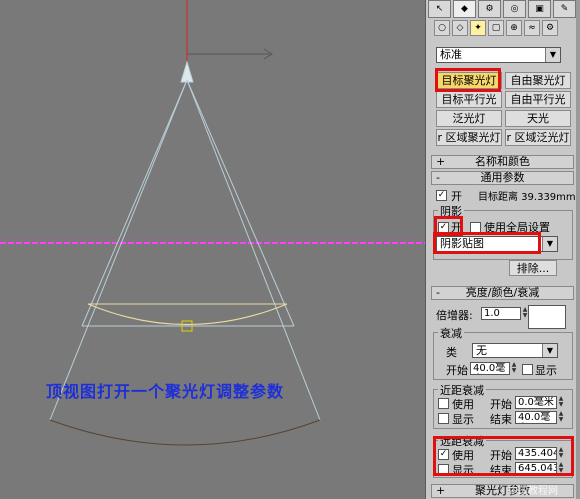 The image size is (580, 499). Describe the element at coordinates (451, 352) in the screenshot. I see `decay-type-label: 类` at that location.